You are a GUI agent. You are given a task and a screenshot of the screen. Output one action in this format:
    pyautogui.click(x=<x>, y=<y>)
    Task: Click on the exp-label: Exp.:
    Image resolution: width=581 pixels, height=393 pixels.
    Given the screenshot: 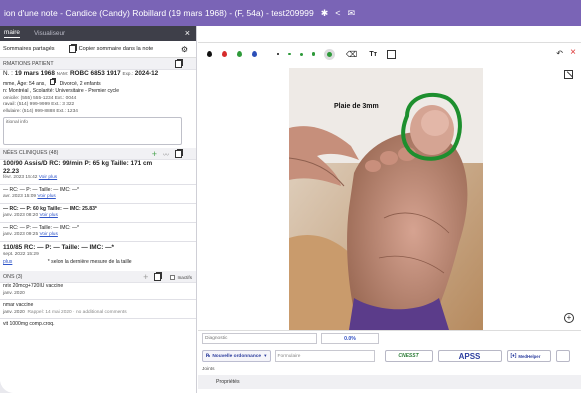 What is the action you would take?
    pyautogui.click(x=127, y=73)
    